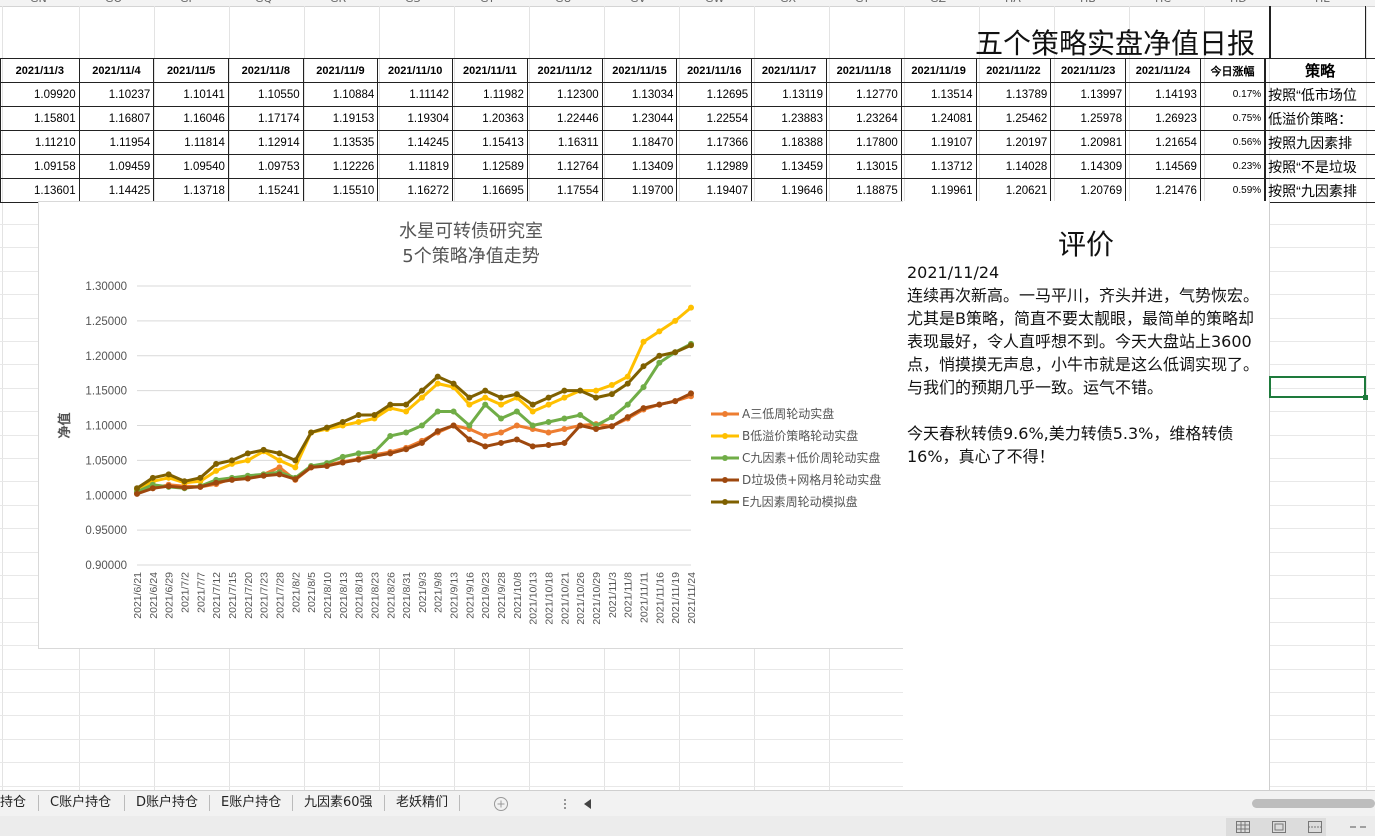 The height and width of the screenshot is (836, 1375). What do you see at coordinates (714, 70) in the screenshot?
I see `date-header: 2021/11/16` at bounding box center [714, 70].